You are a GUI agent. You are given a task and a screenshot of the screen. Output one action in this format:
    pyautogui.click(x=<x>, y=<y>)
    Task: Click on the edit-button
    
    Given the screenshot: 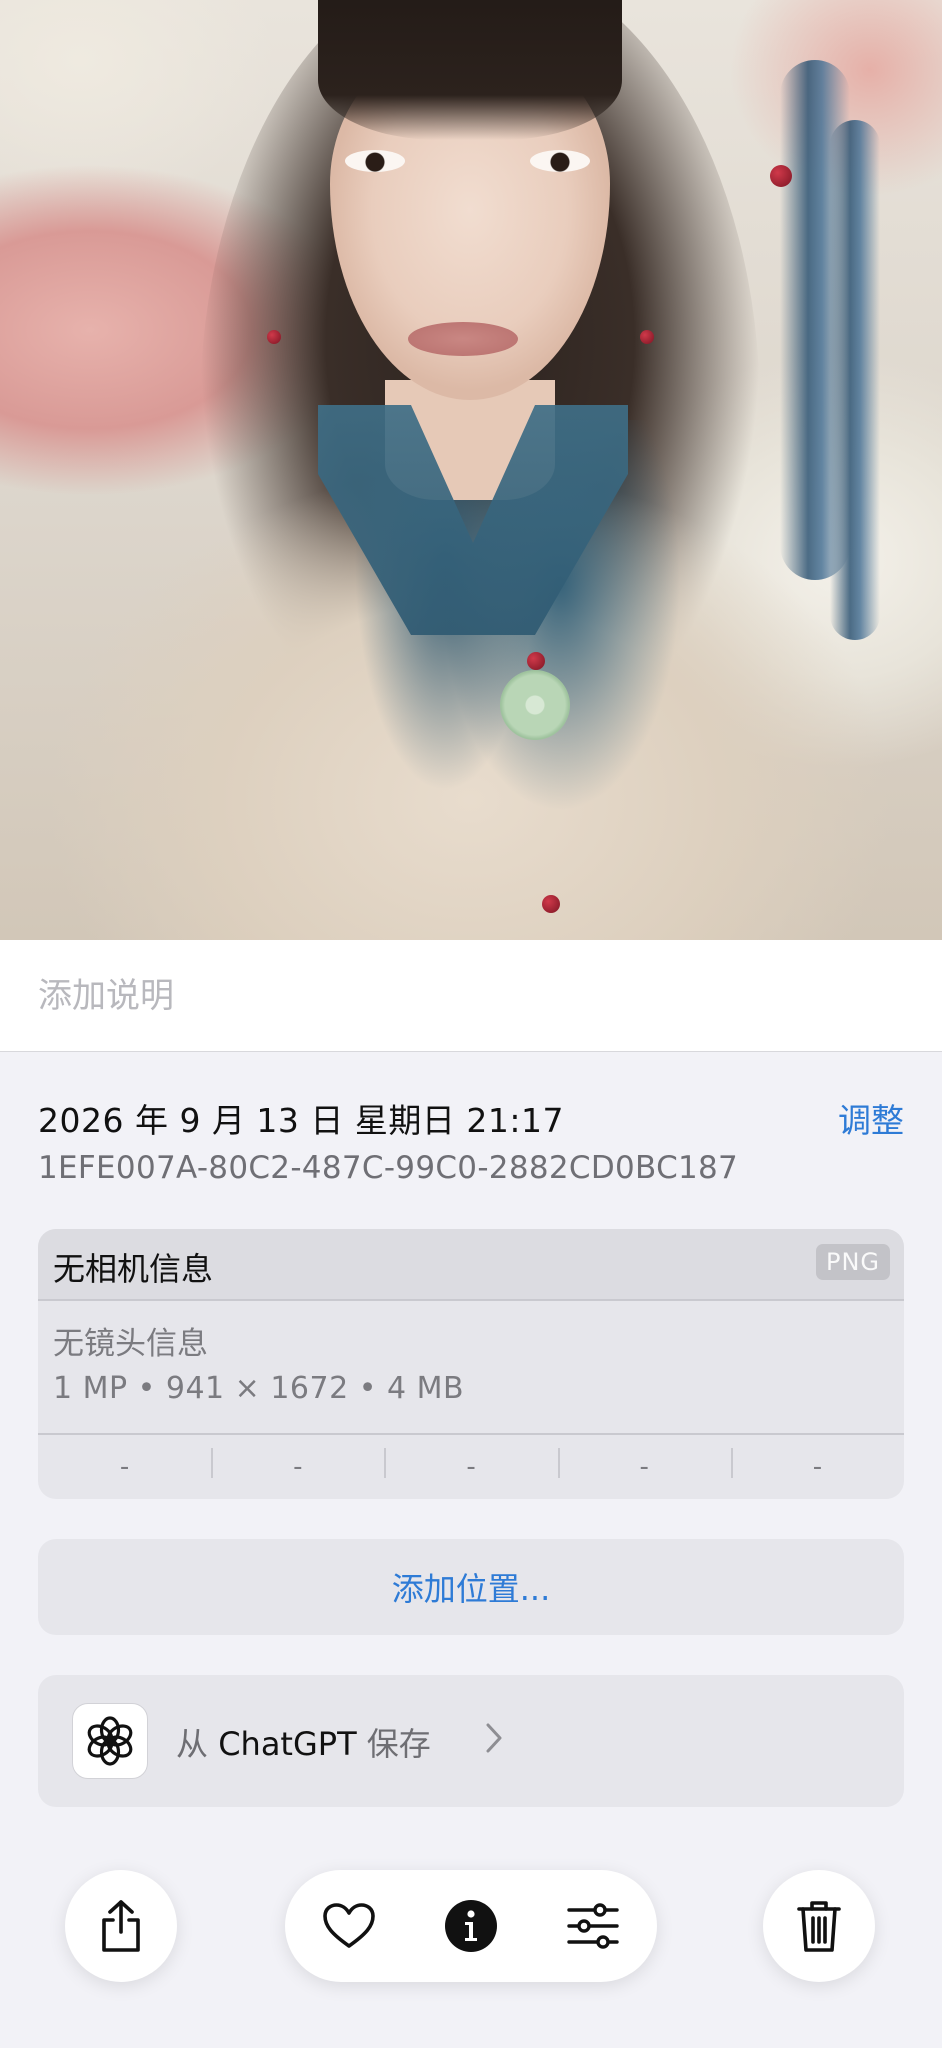 What is the action you would take?
    pyautogui.click(x=593, y=1926)
    